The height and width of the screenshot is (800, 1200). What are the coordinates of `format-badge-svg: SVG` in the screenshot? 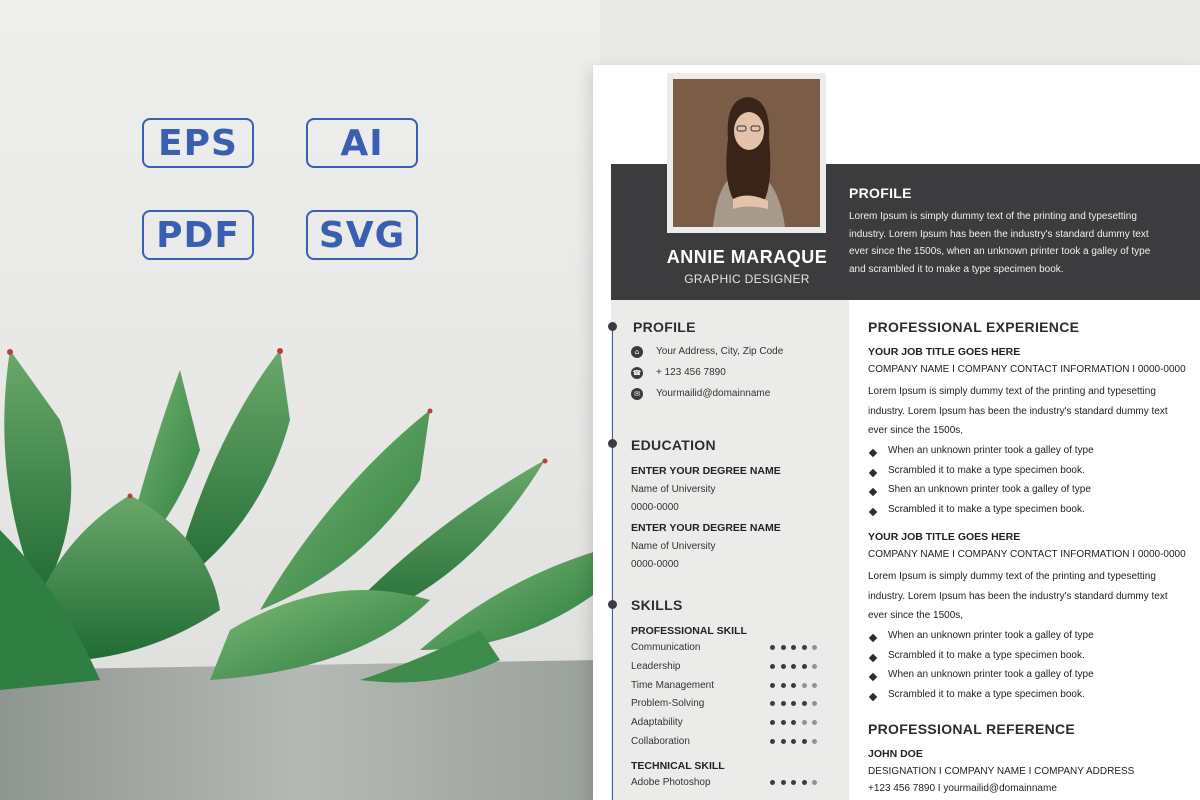 It's located at (362, 235).